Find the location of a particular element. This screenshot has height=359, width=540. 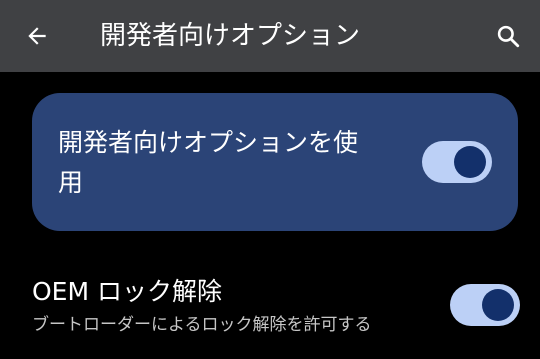

back-button is located at coordinates (37, 36).